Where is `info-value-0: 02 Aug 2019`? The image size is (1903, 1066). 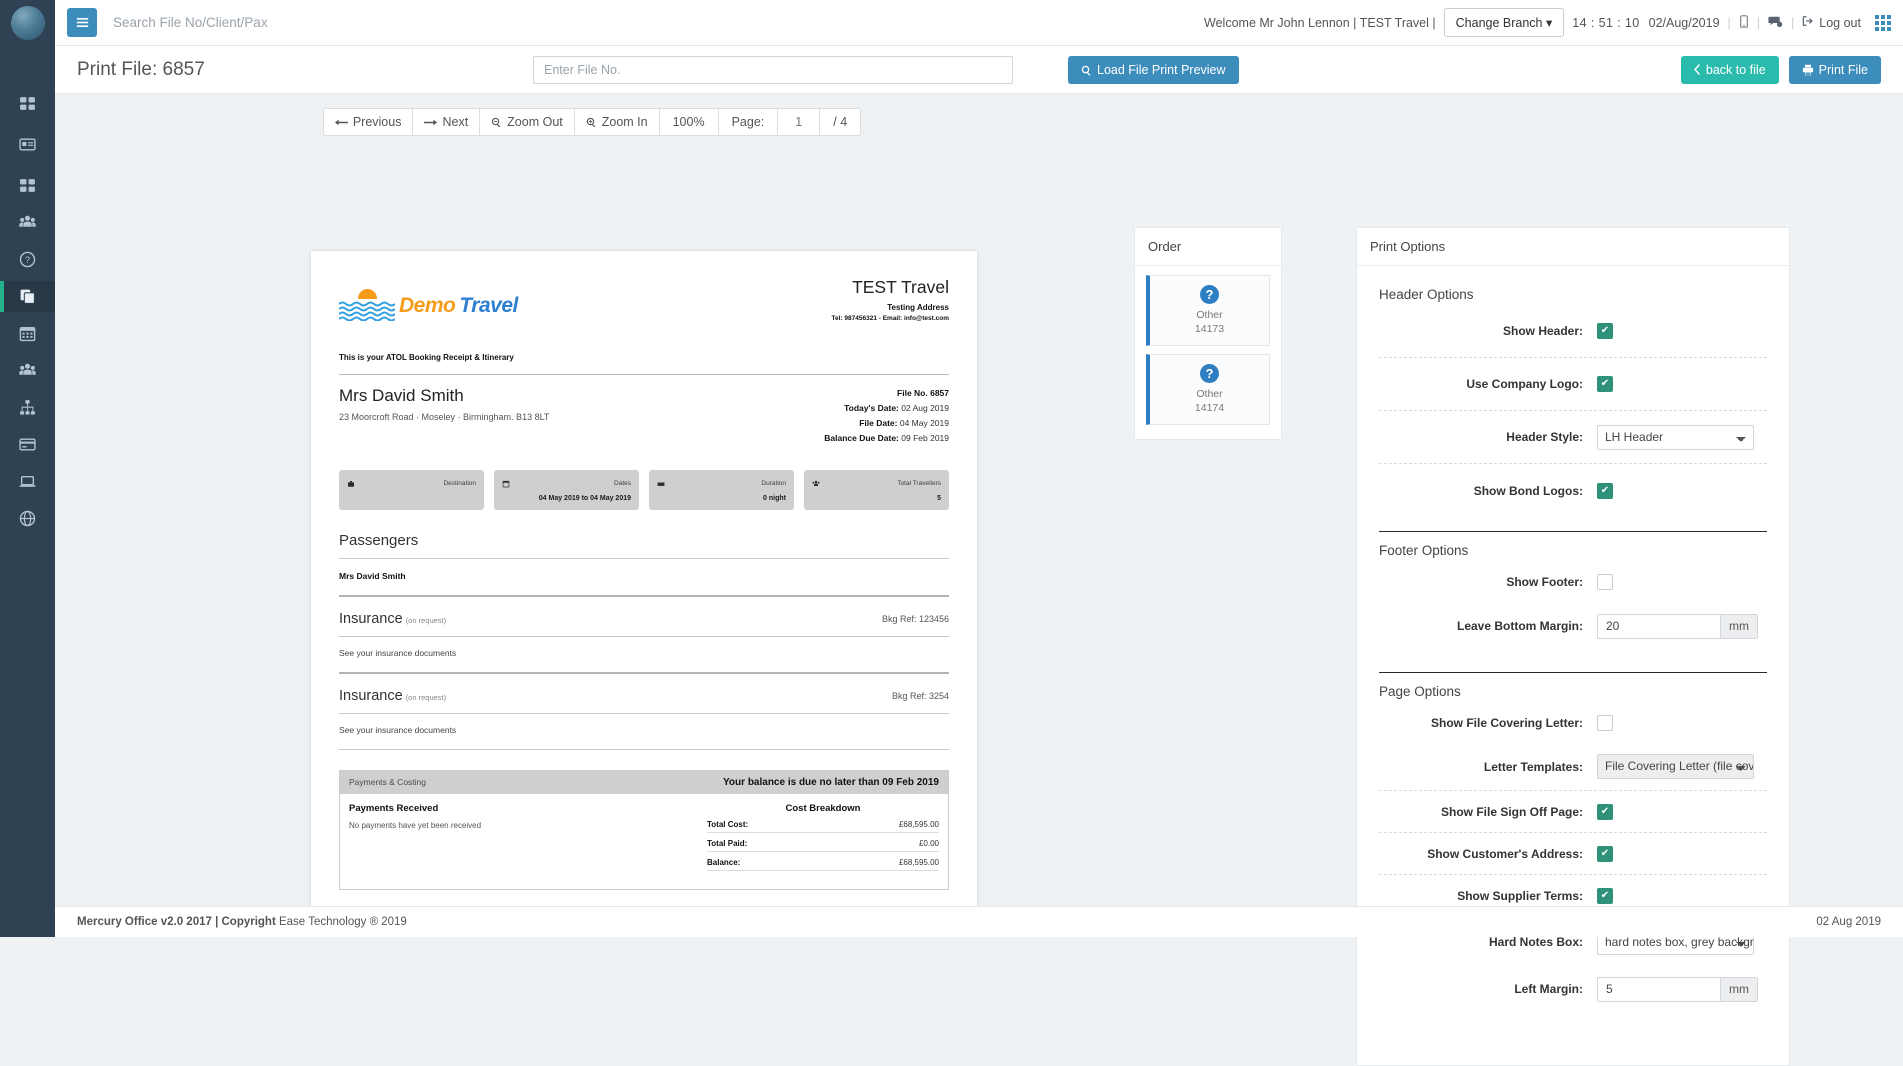 info-value-0: 02 Aug 2019 is located at coordinates (925, 407).